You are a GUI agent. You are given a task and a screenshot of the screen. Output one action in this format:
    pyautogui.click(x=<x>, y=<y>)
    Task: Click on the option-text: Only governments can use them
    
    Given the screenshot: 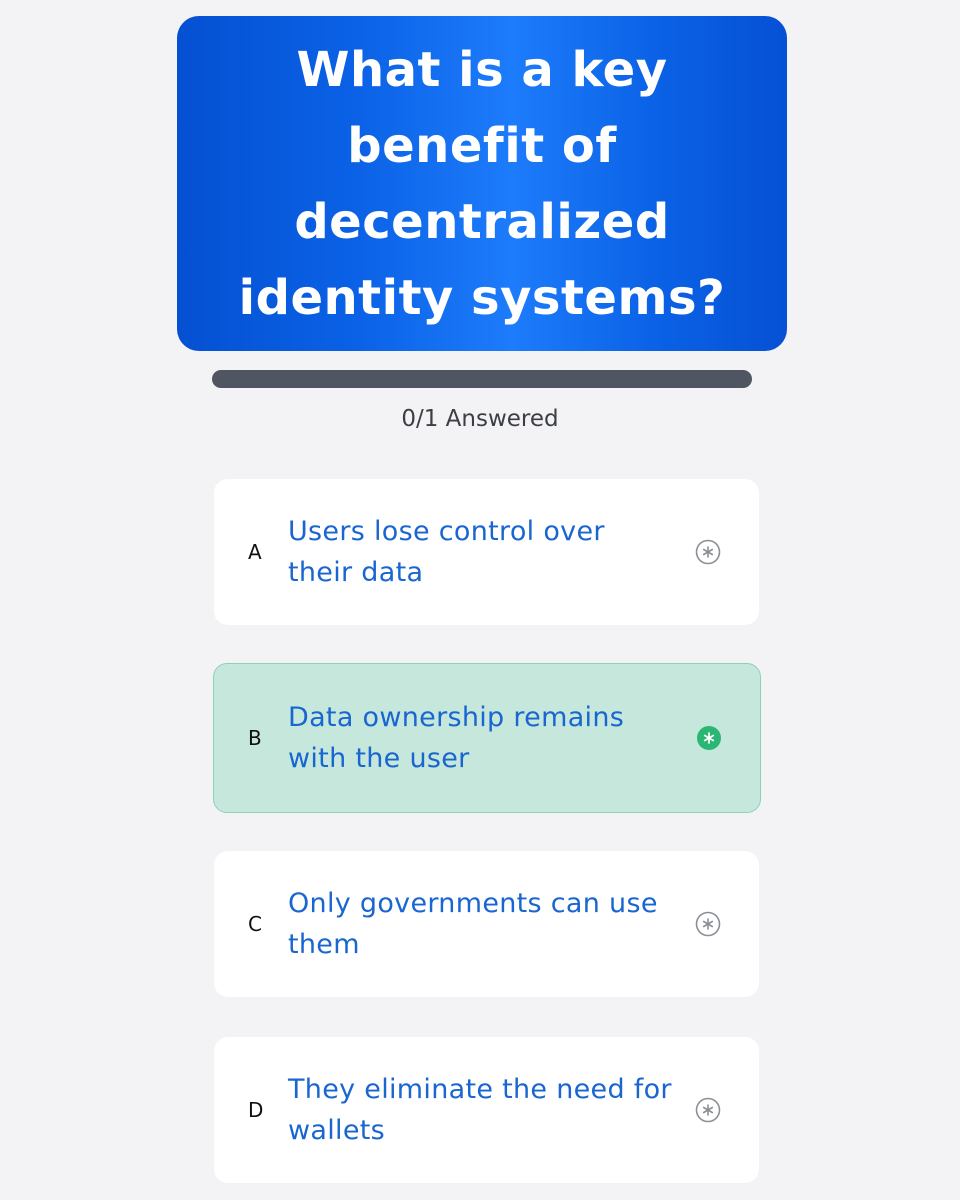 What is the action you would take?
    pyautogui.click(x=473, y=924)
    